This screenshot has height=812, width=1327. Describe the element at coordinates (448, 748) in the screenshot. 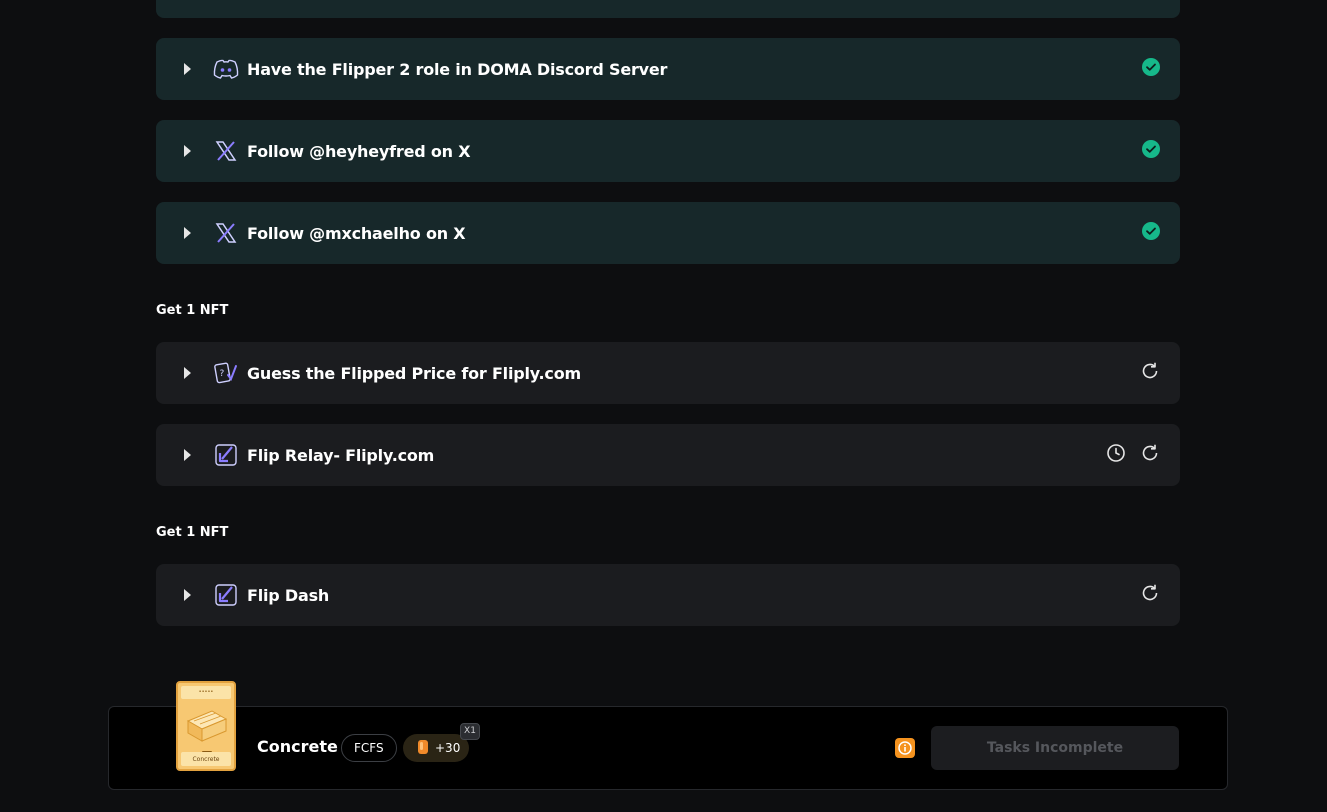

I see `points-value: +30` at that location.